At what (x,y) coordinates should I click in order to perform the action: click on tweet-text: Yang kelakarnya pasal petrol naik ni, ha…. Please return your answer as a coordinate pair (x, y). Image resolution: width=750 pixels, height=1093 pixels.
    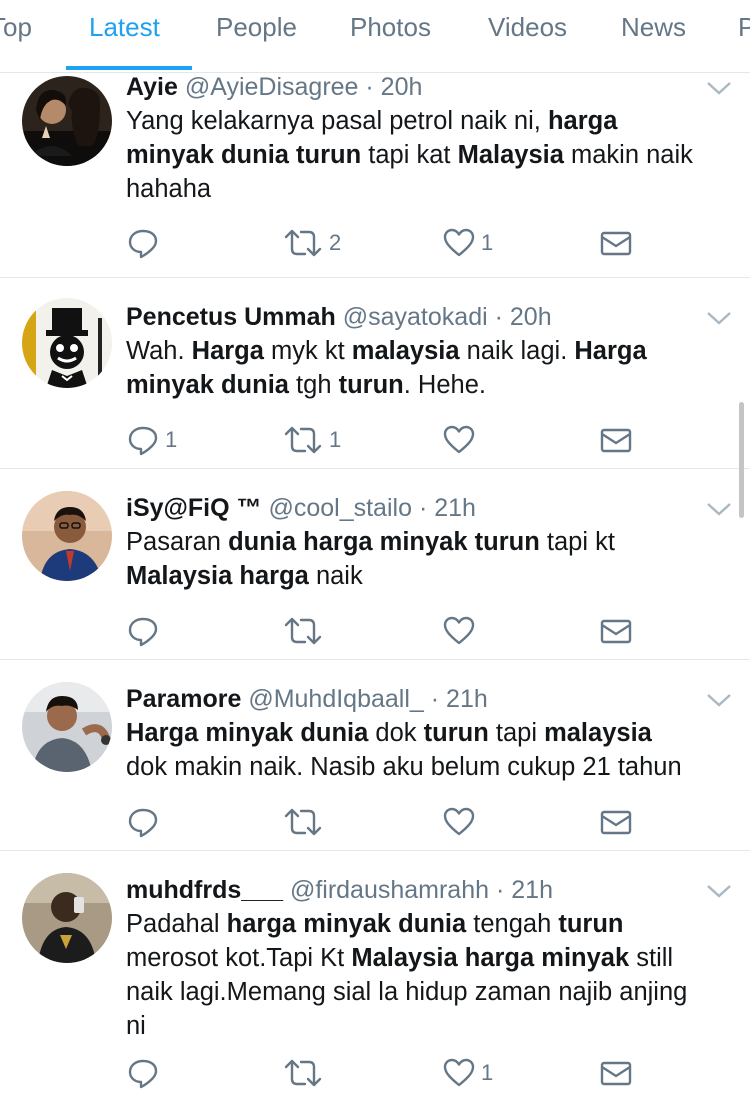
    Looking at the image, I should click on (409, 155).